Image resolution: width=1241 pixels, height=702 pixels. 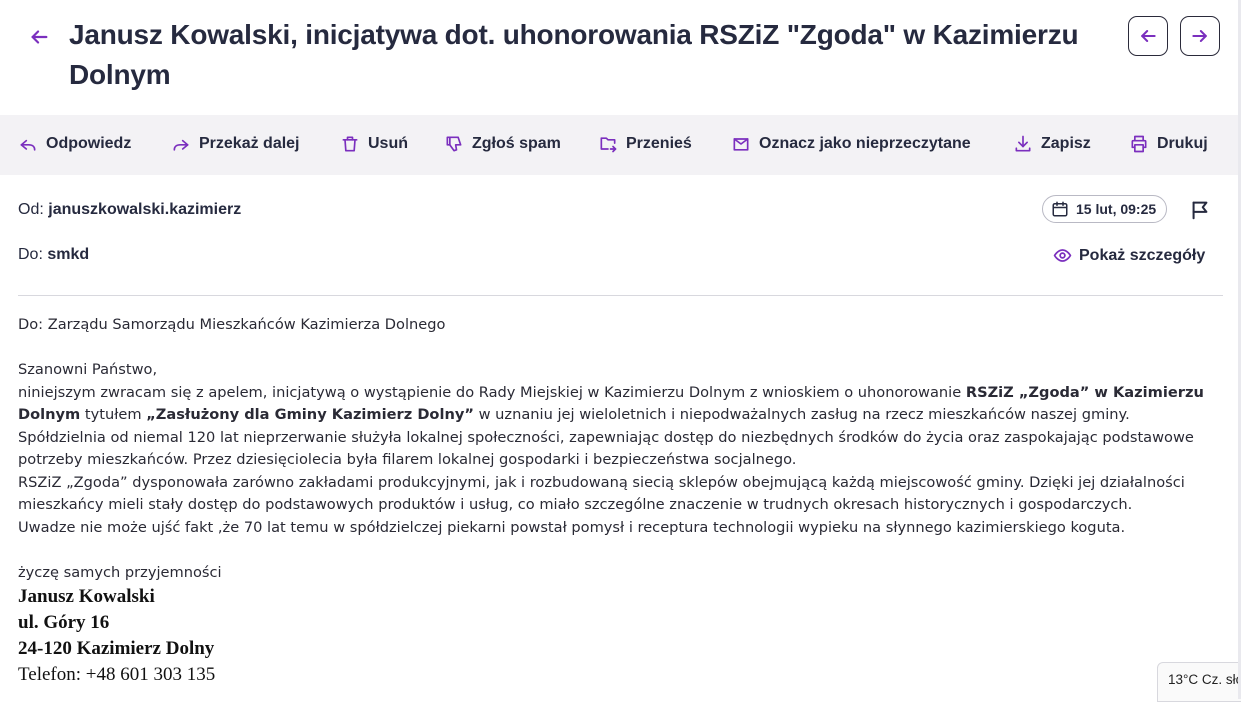 What do you see at coordinates (1023, 143) in the screenshot?
I see `download-icon` at bounding box center [1023, 143].